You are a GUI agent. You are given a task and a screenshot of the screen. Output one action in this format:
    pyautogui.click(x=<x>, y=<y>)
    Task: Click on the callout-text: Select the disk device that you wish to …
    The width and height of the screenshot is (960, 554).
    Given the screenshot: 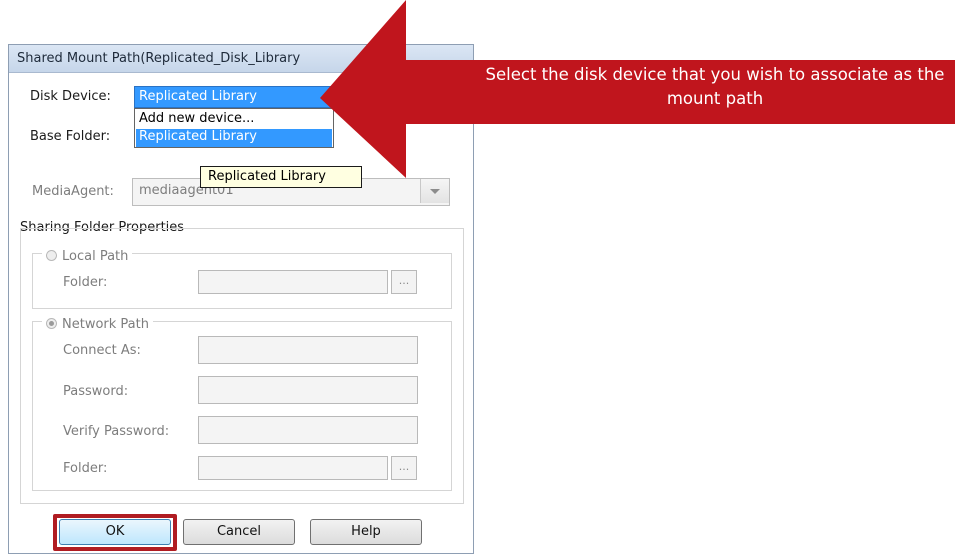 What is the action you would take?
    pyautogui.click(x=715, y=86)
    